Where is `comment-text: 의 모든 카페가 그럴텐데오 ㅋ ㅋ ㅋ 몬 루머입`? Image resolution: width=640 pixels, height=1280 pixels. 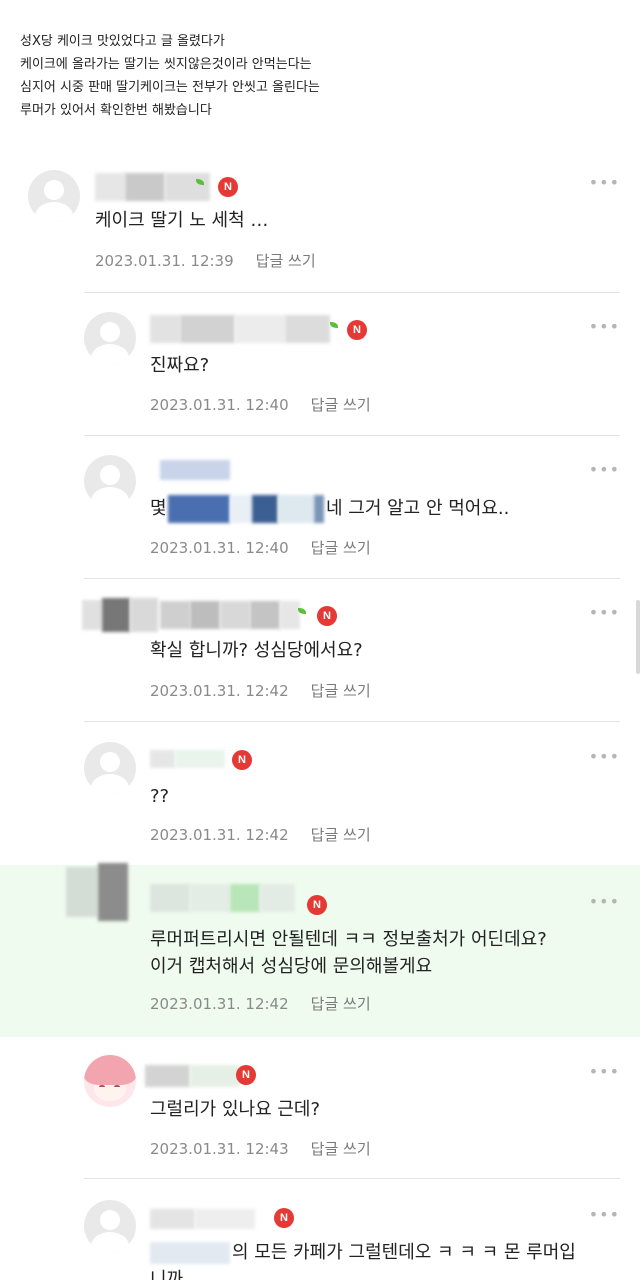 comment-text: 의 모든 카페가 그럴텐데오 ㅋ ㅋ ㅋ 몬 루머입 is located at coordinates (404, 1252).